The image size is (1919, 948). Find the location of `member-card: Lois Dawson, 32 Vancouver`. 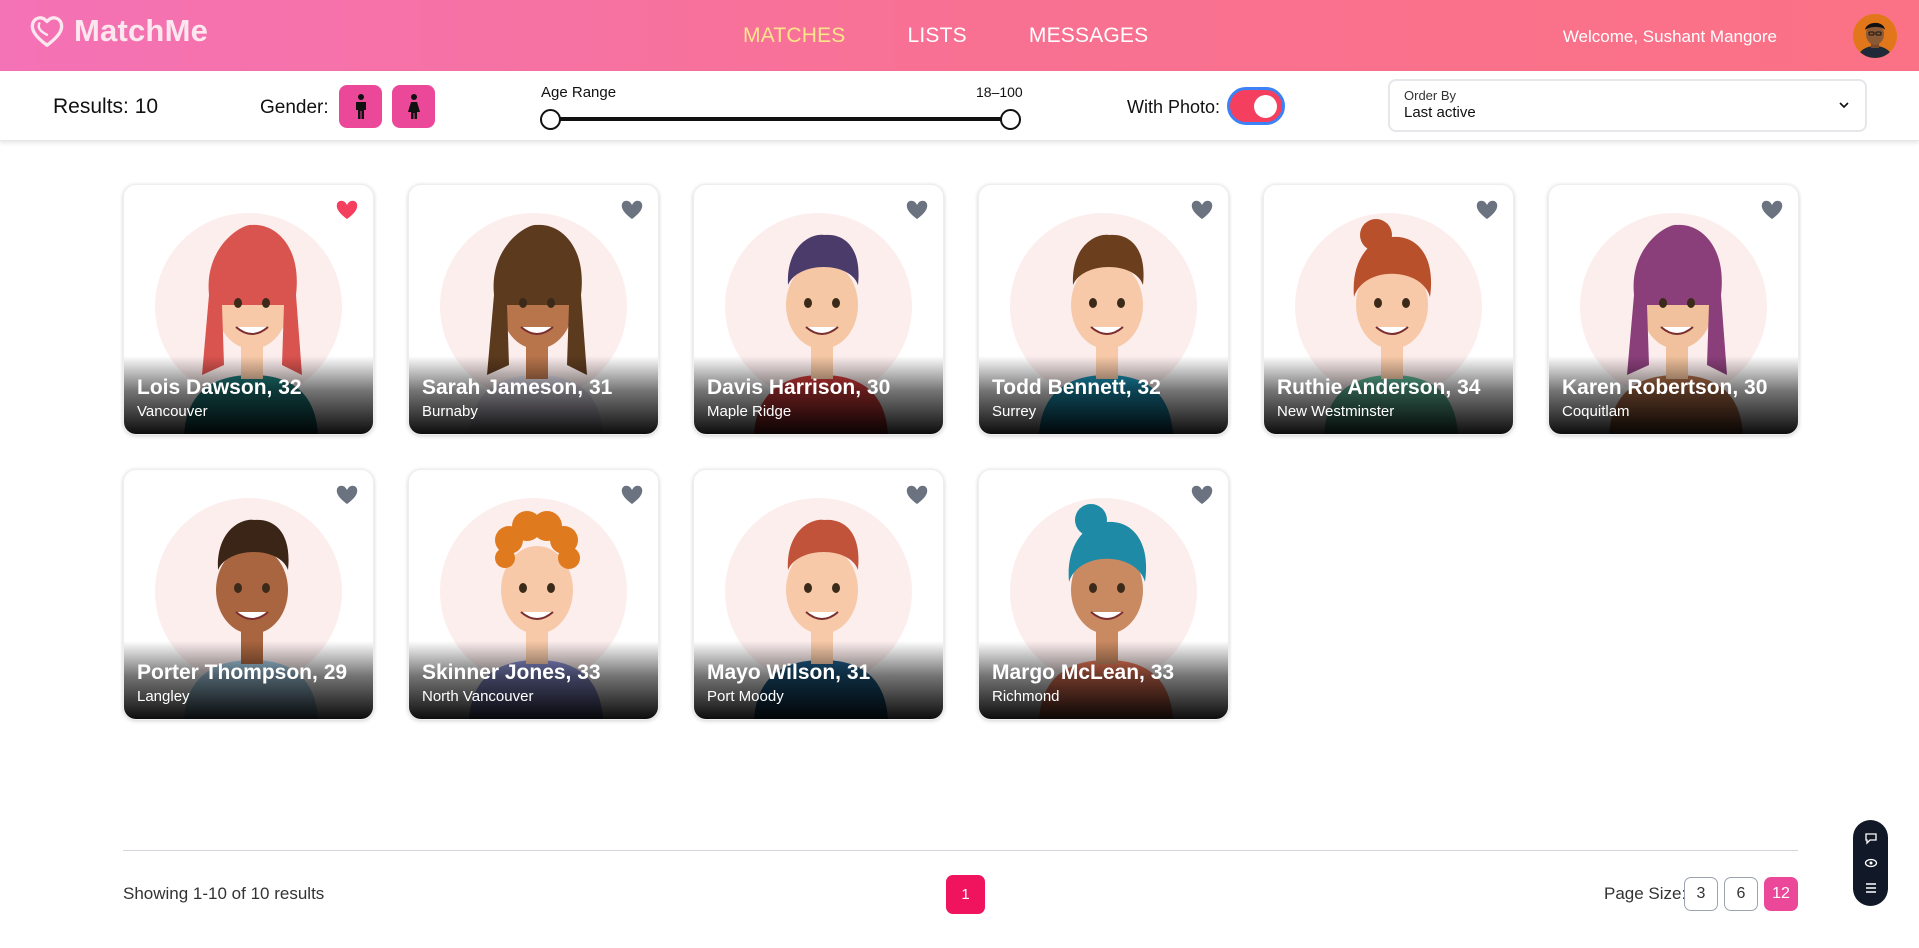

member-card: Lois Dawson, 32 Vancouver is located at coordinates (248, 309).